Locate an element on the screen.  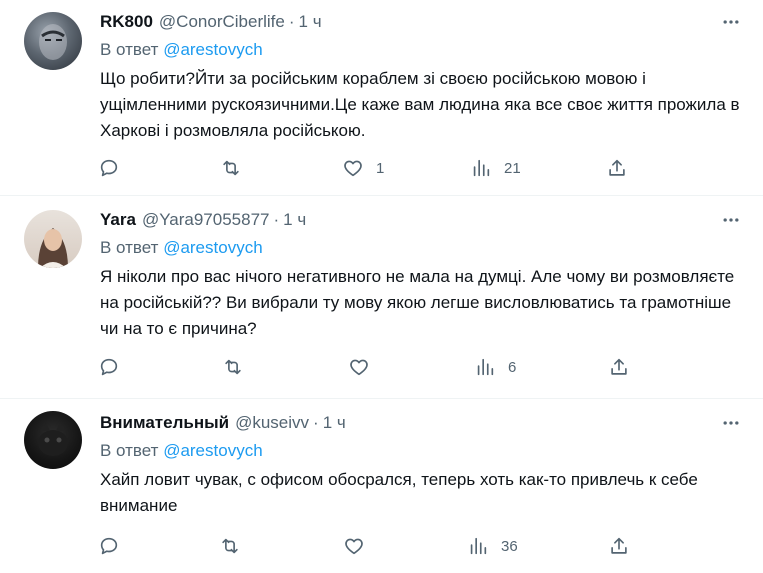
user-handle: @ConorCiberlife is located at coordinates (222, 22).